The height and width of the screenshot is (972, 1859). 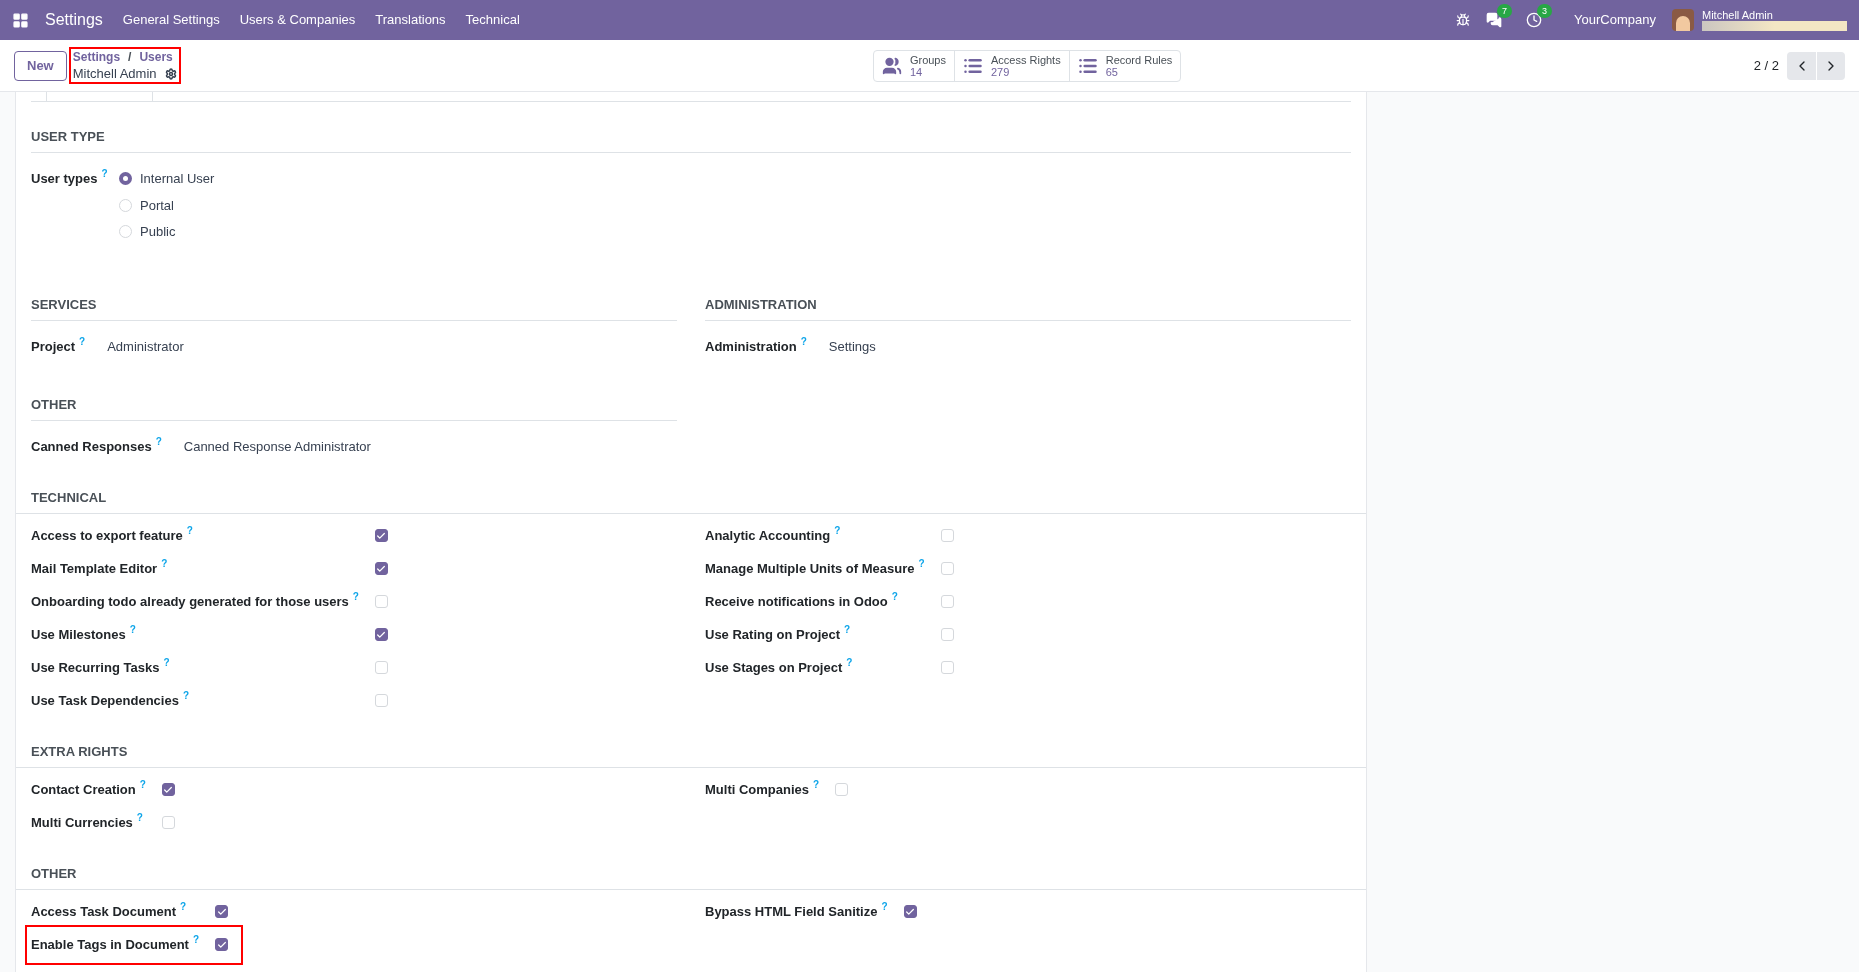 What do you see at coordinates (158, 232) in the screenshot?
I see `radio-label: Public` at bounding box center [158, 232].